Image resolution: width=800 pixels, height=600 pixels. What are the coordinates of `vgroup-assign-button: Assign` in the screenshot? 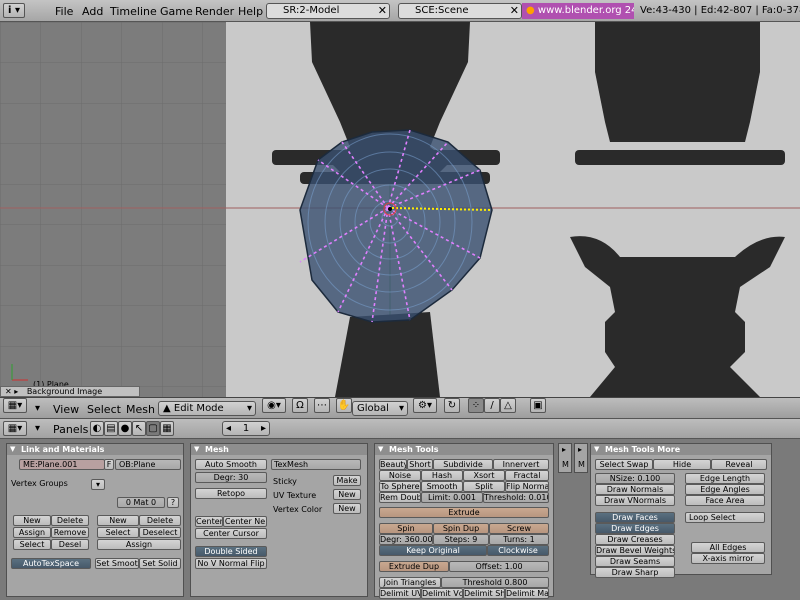 It's located at (32, 532).